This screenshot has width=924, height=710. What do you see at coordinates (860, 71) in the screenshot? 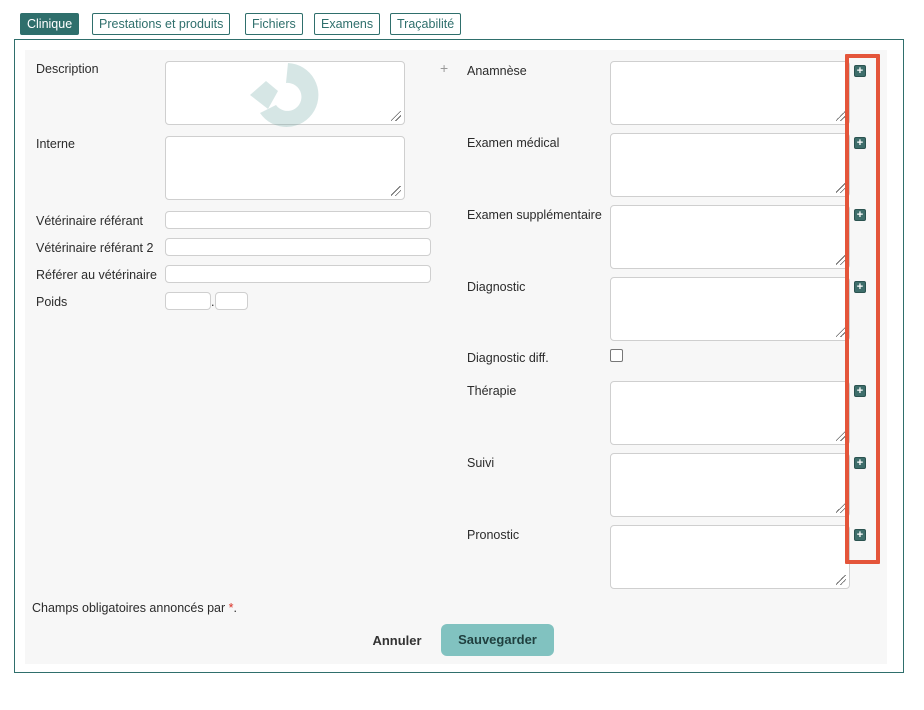
I see `add-anamnese-button: +` at bounding box center [860, 71].